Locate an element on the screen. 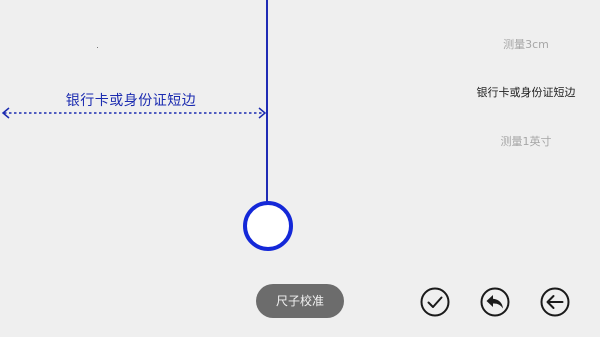  back-button is located at coordinates (555, 302).